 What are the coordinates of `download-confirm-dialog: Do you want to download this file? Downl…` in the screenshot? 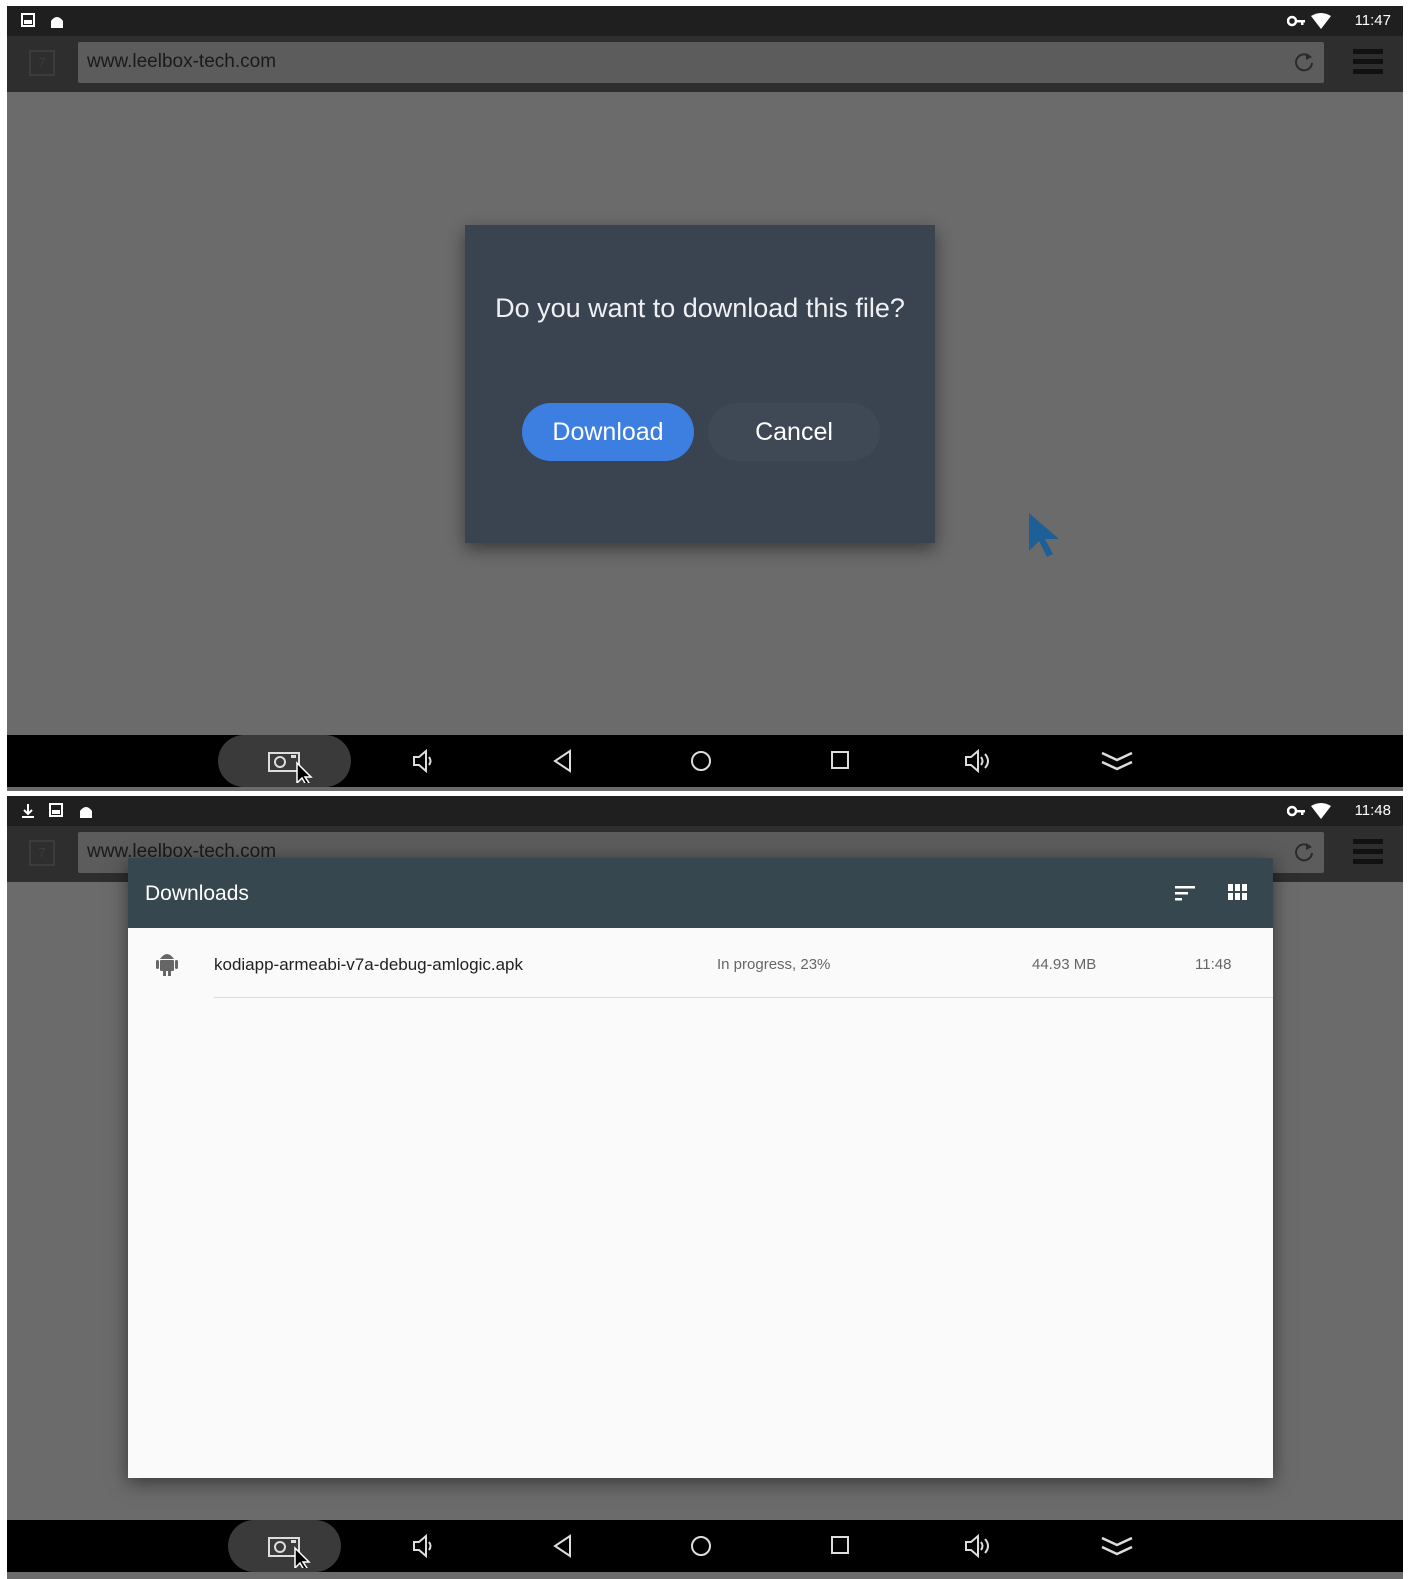 It's located at (700, 384).